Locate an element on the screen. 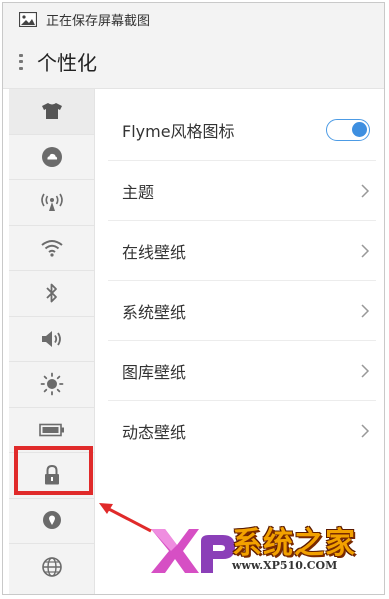 This screenshot has width=389, height=599. battery-icon is located at coordinates (51, 430).